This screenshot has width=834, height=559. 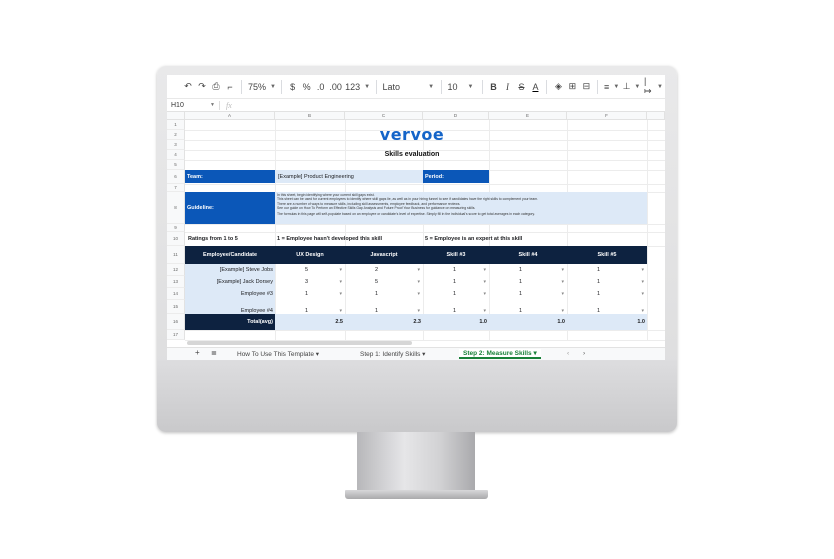 What do you see at coordinates (176, 155) in the screenshot?
I see `row-header: 4` at bounding box center [176, 155].